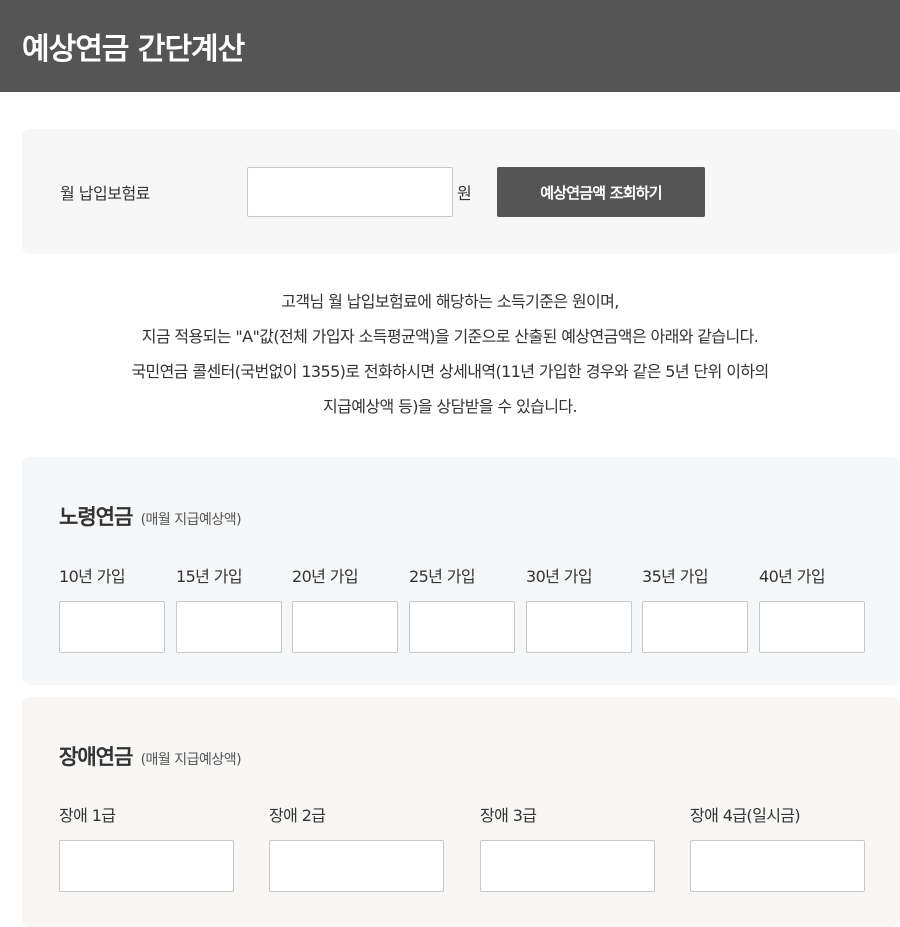  What do you see at coordinates (450, 301) in the screenshot?
I see `description-line: 고객님 월 납입보험료에 해당하는 소득기준은 원이며,` at bounding box center [450, 301].